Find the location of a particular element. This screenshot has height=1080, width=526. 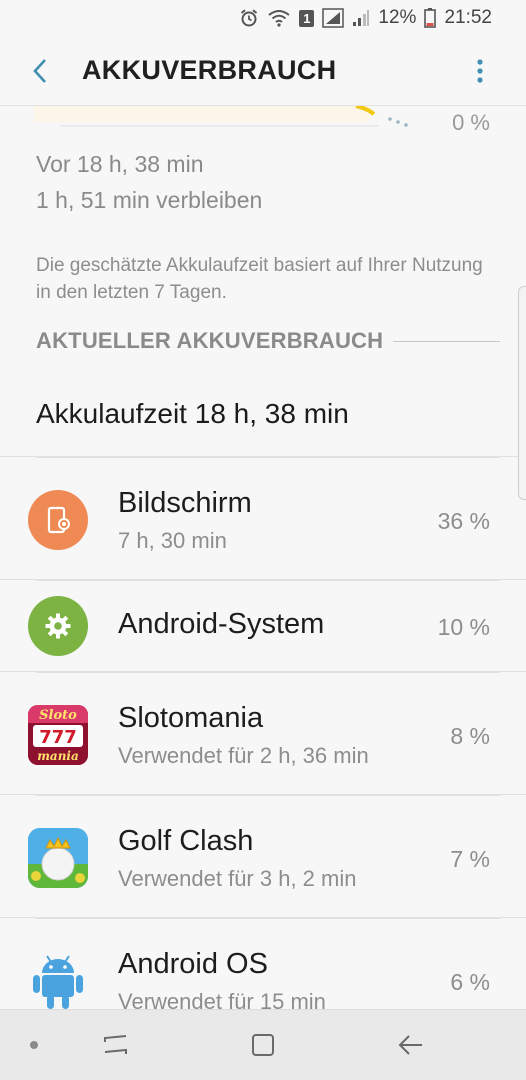

navigation-bar is located at coordinates (263, 1044).